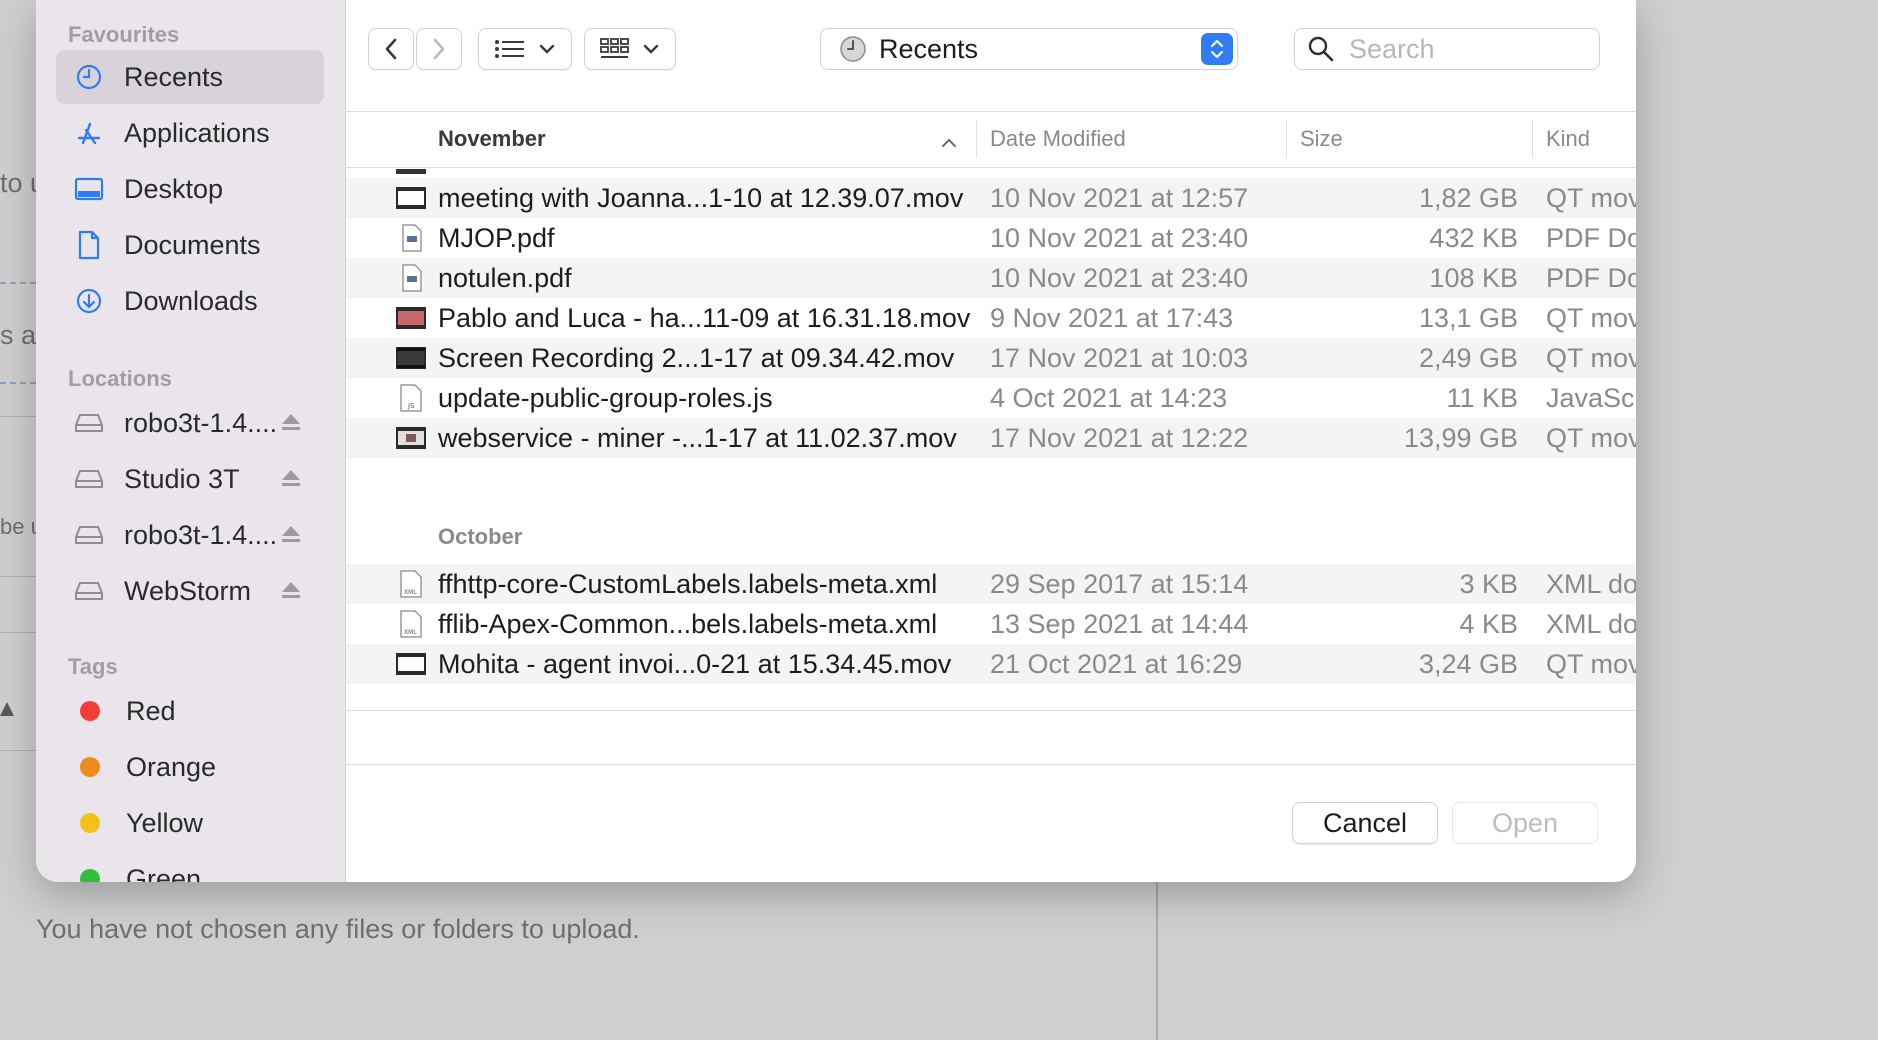 This screenshot has height=1040, width=1878. I want to click on download-icon, so click(89, 301).